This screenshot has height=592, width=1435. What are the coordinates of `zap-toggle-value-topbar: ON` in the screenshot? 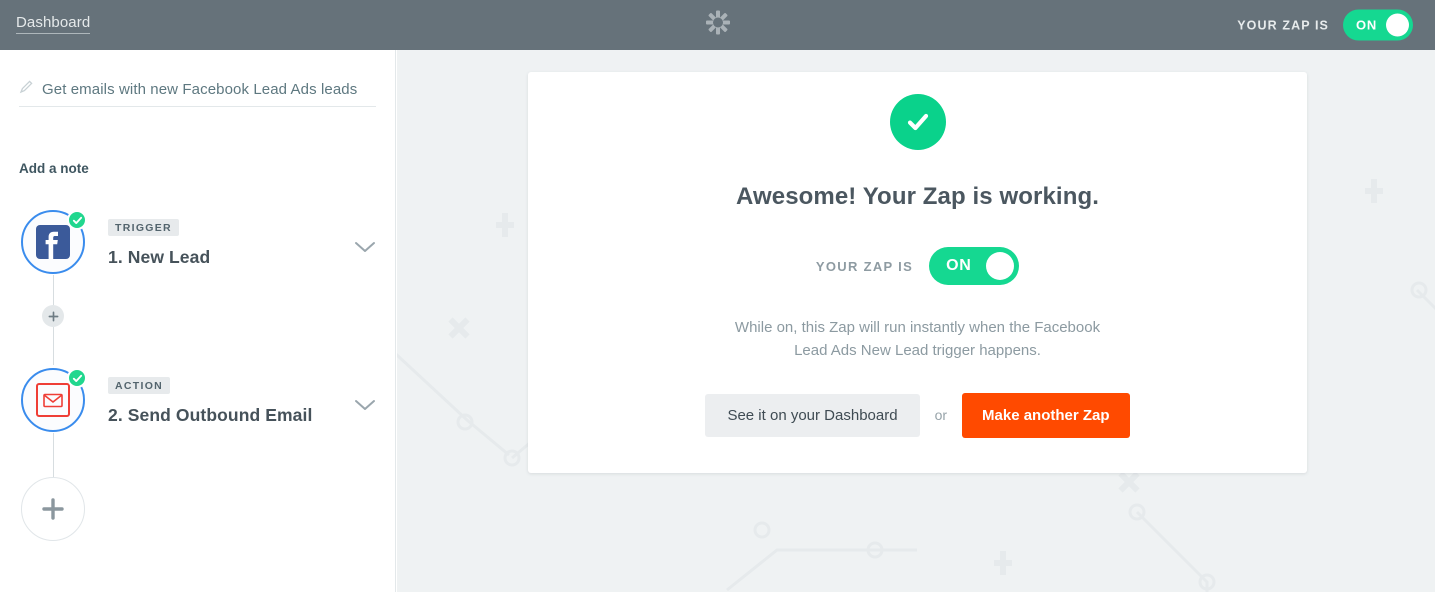 It's located at (1367, 25).